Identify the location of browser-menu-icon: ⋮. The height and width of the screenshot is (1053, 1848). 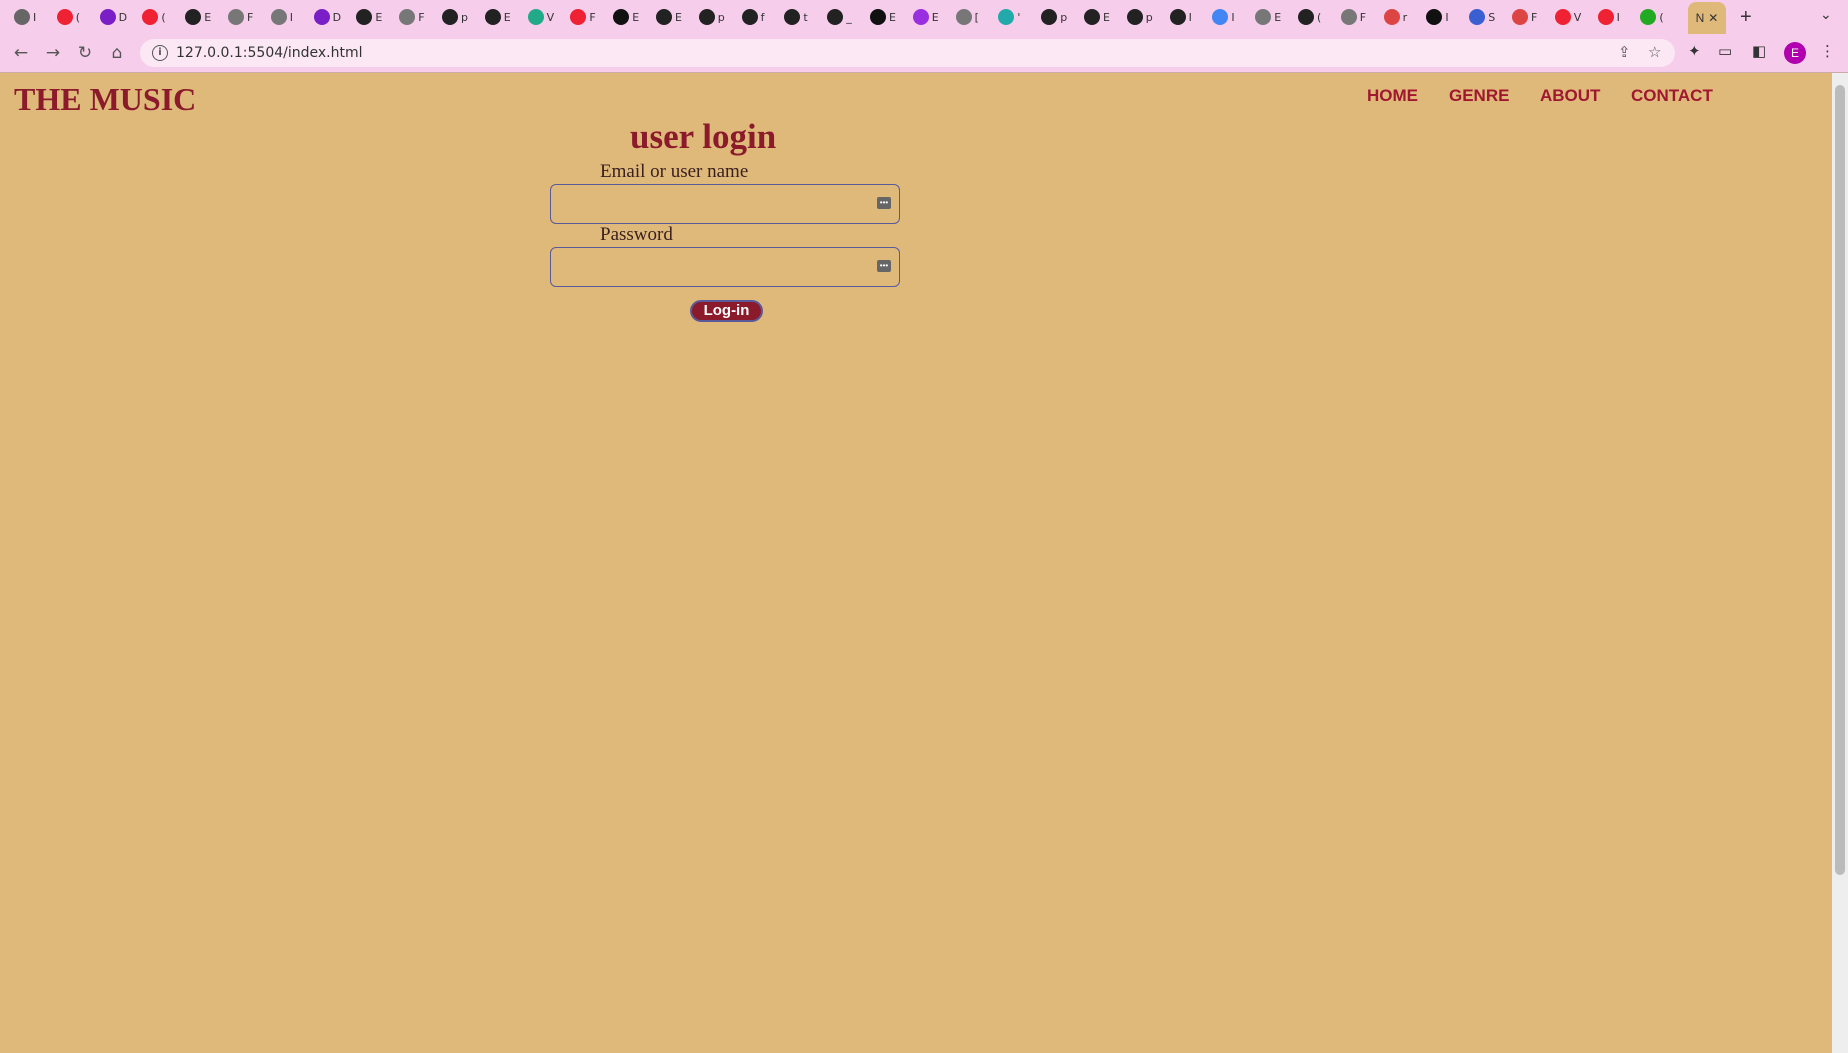
(1827, 51).